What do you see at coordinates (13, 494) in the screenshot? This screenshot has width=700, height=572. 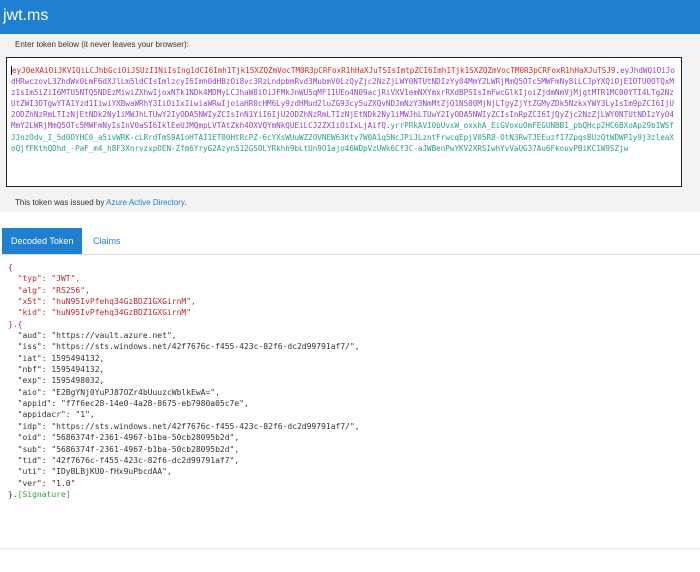 I see `payload-close-brace: }.` at bounding box center [13, 494].